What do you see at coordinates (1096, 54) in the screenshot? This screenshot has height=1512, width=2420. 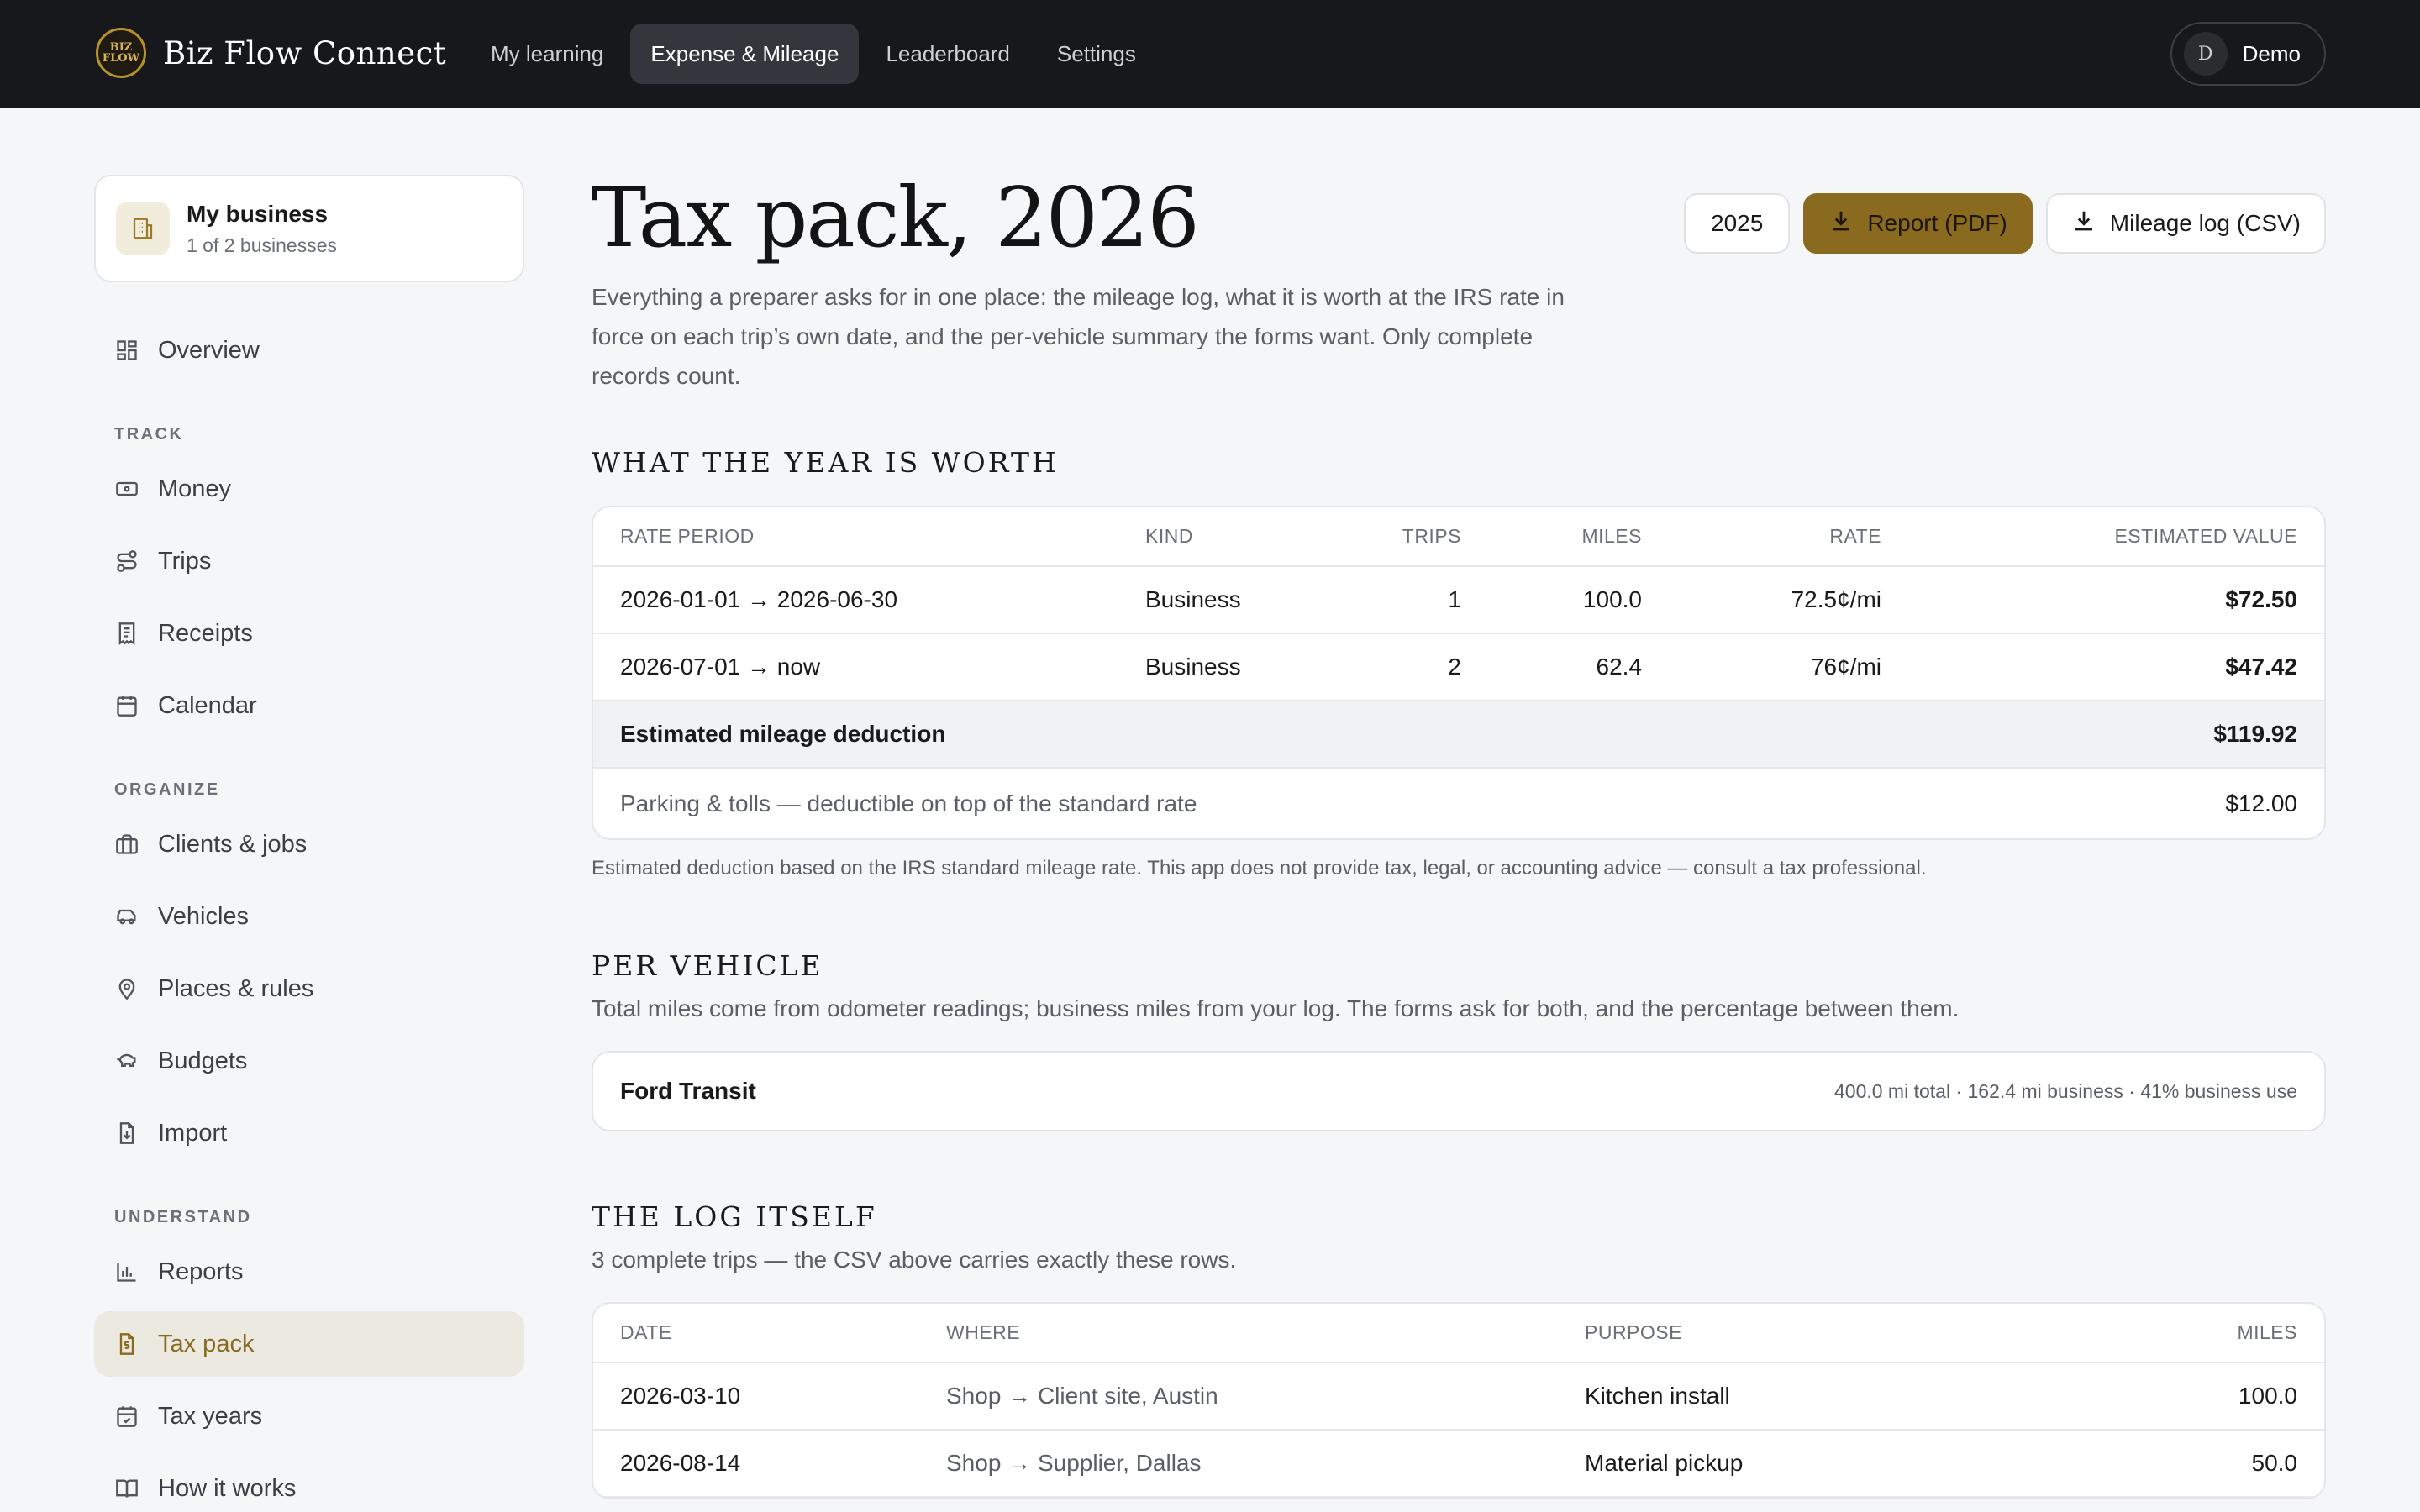 I see `nav-settings: Settings` at bounding box center [1096, 54].